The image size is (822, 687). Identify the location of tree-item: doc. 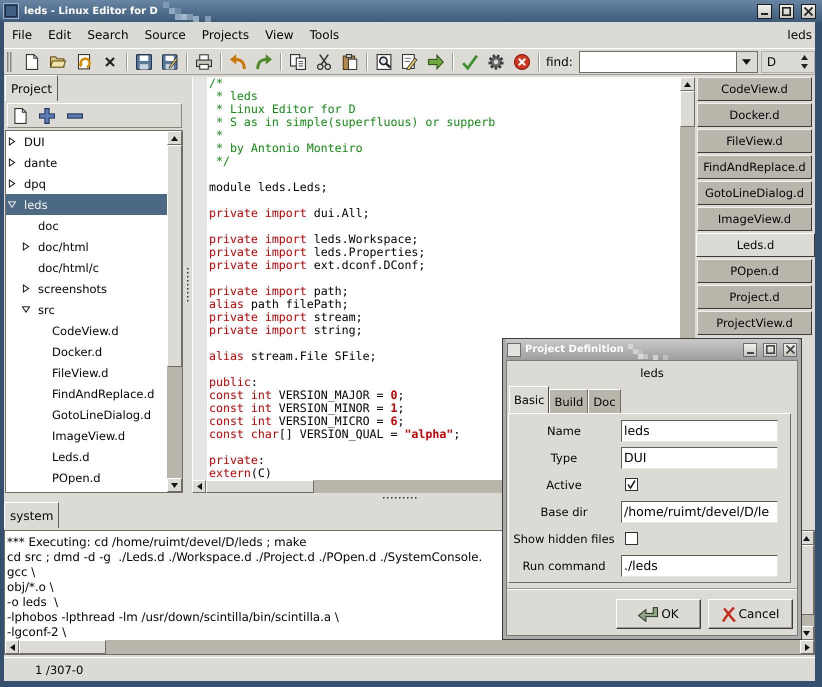
(86, 225).